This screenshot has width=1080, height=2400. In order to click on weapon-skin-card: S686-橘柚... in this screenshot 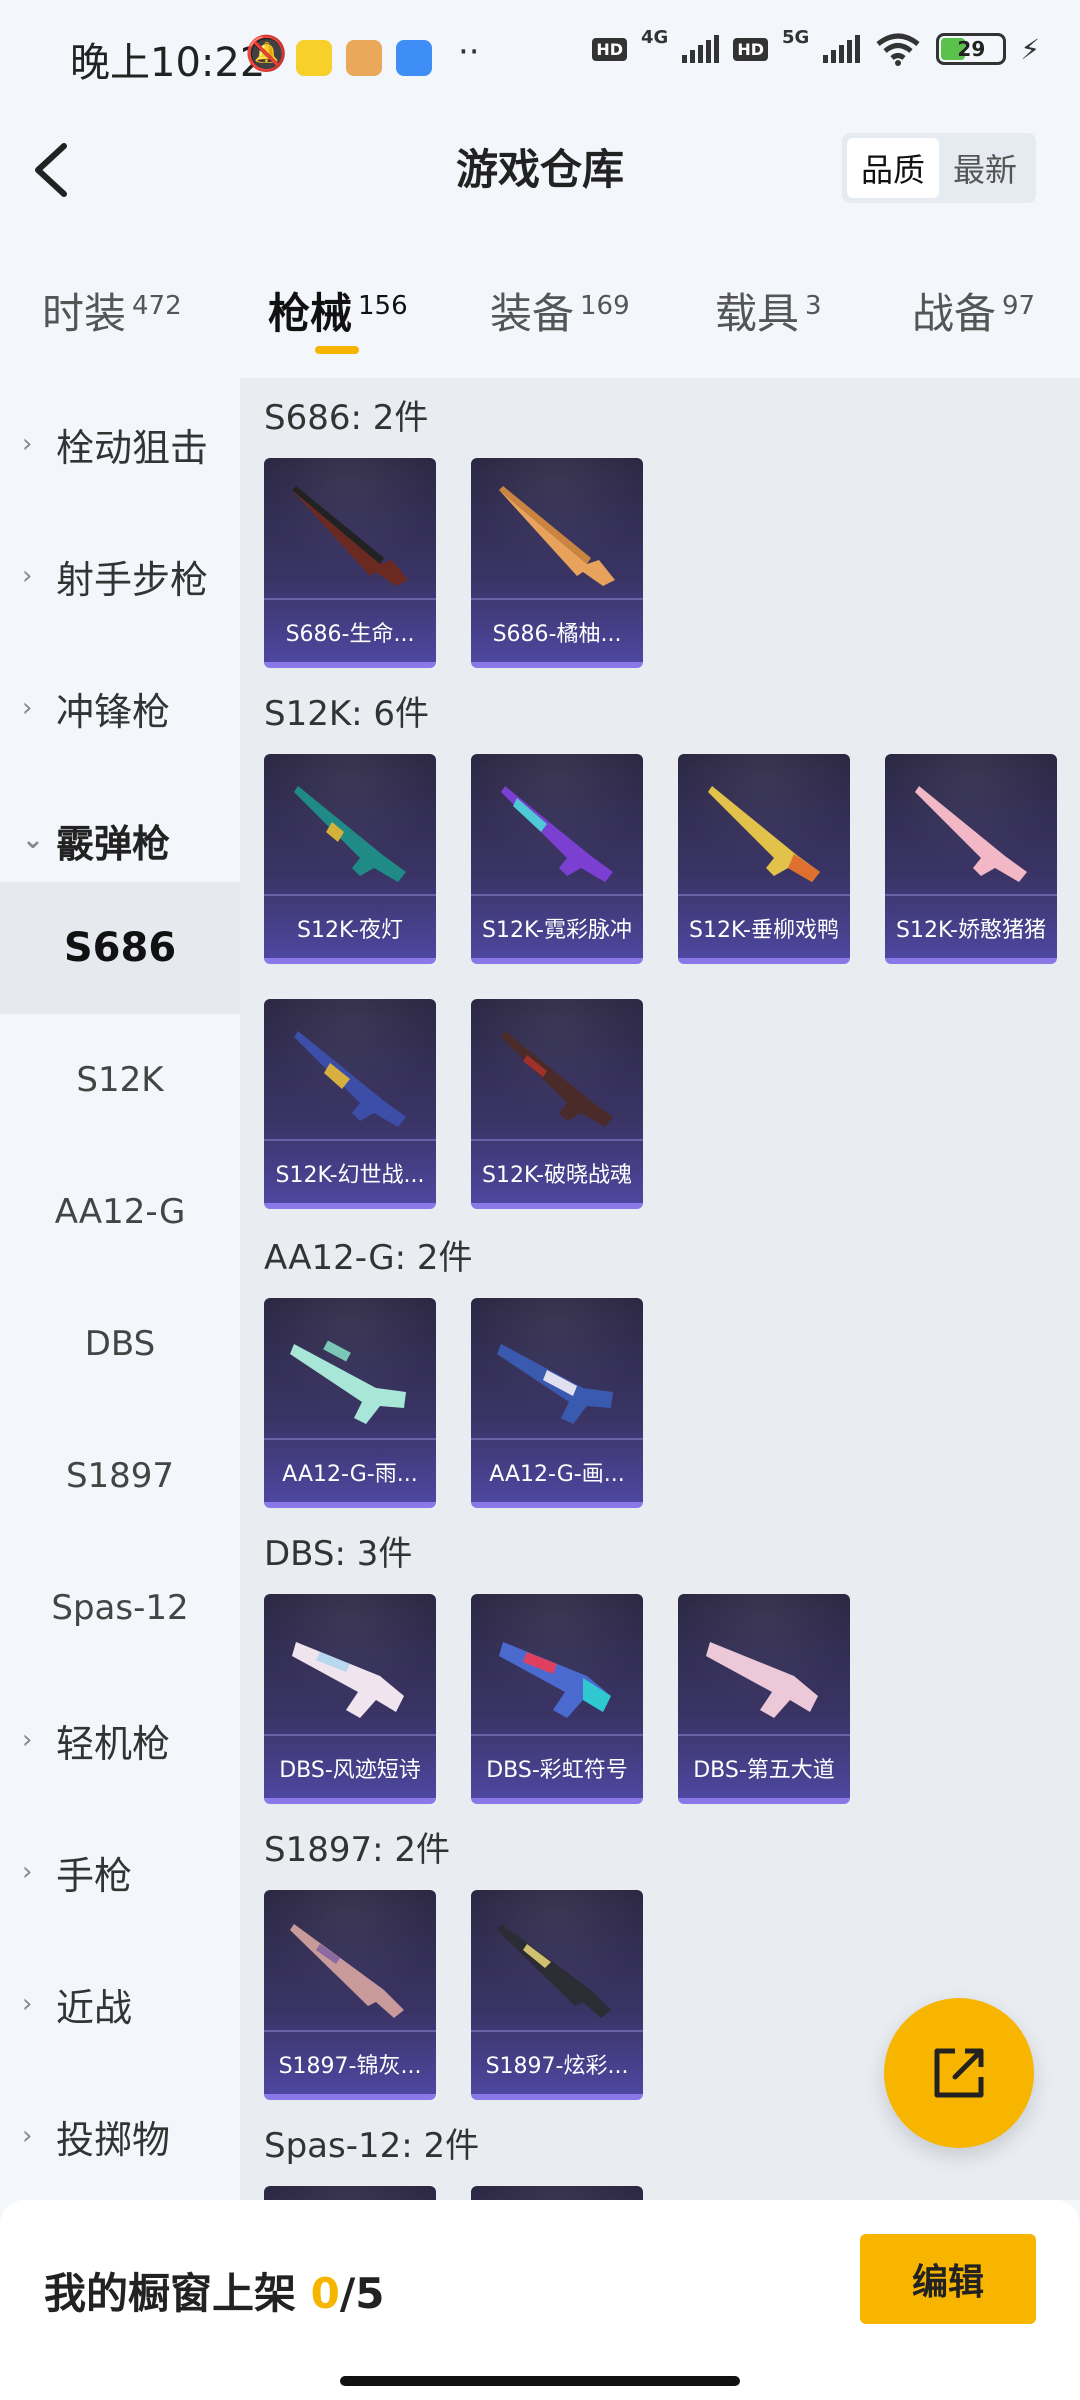, I will do `click(557, 563)`.